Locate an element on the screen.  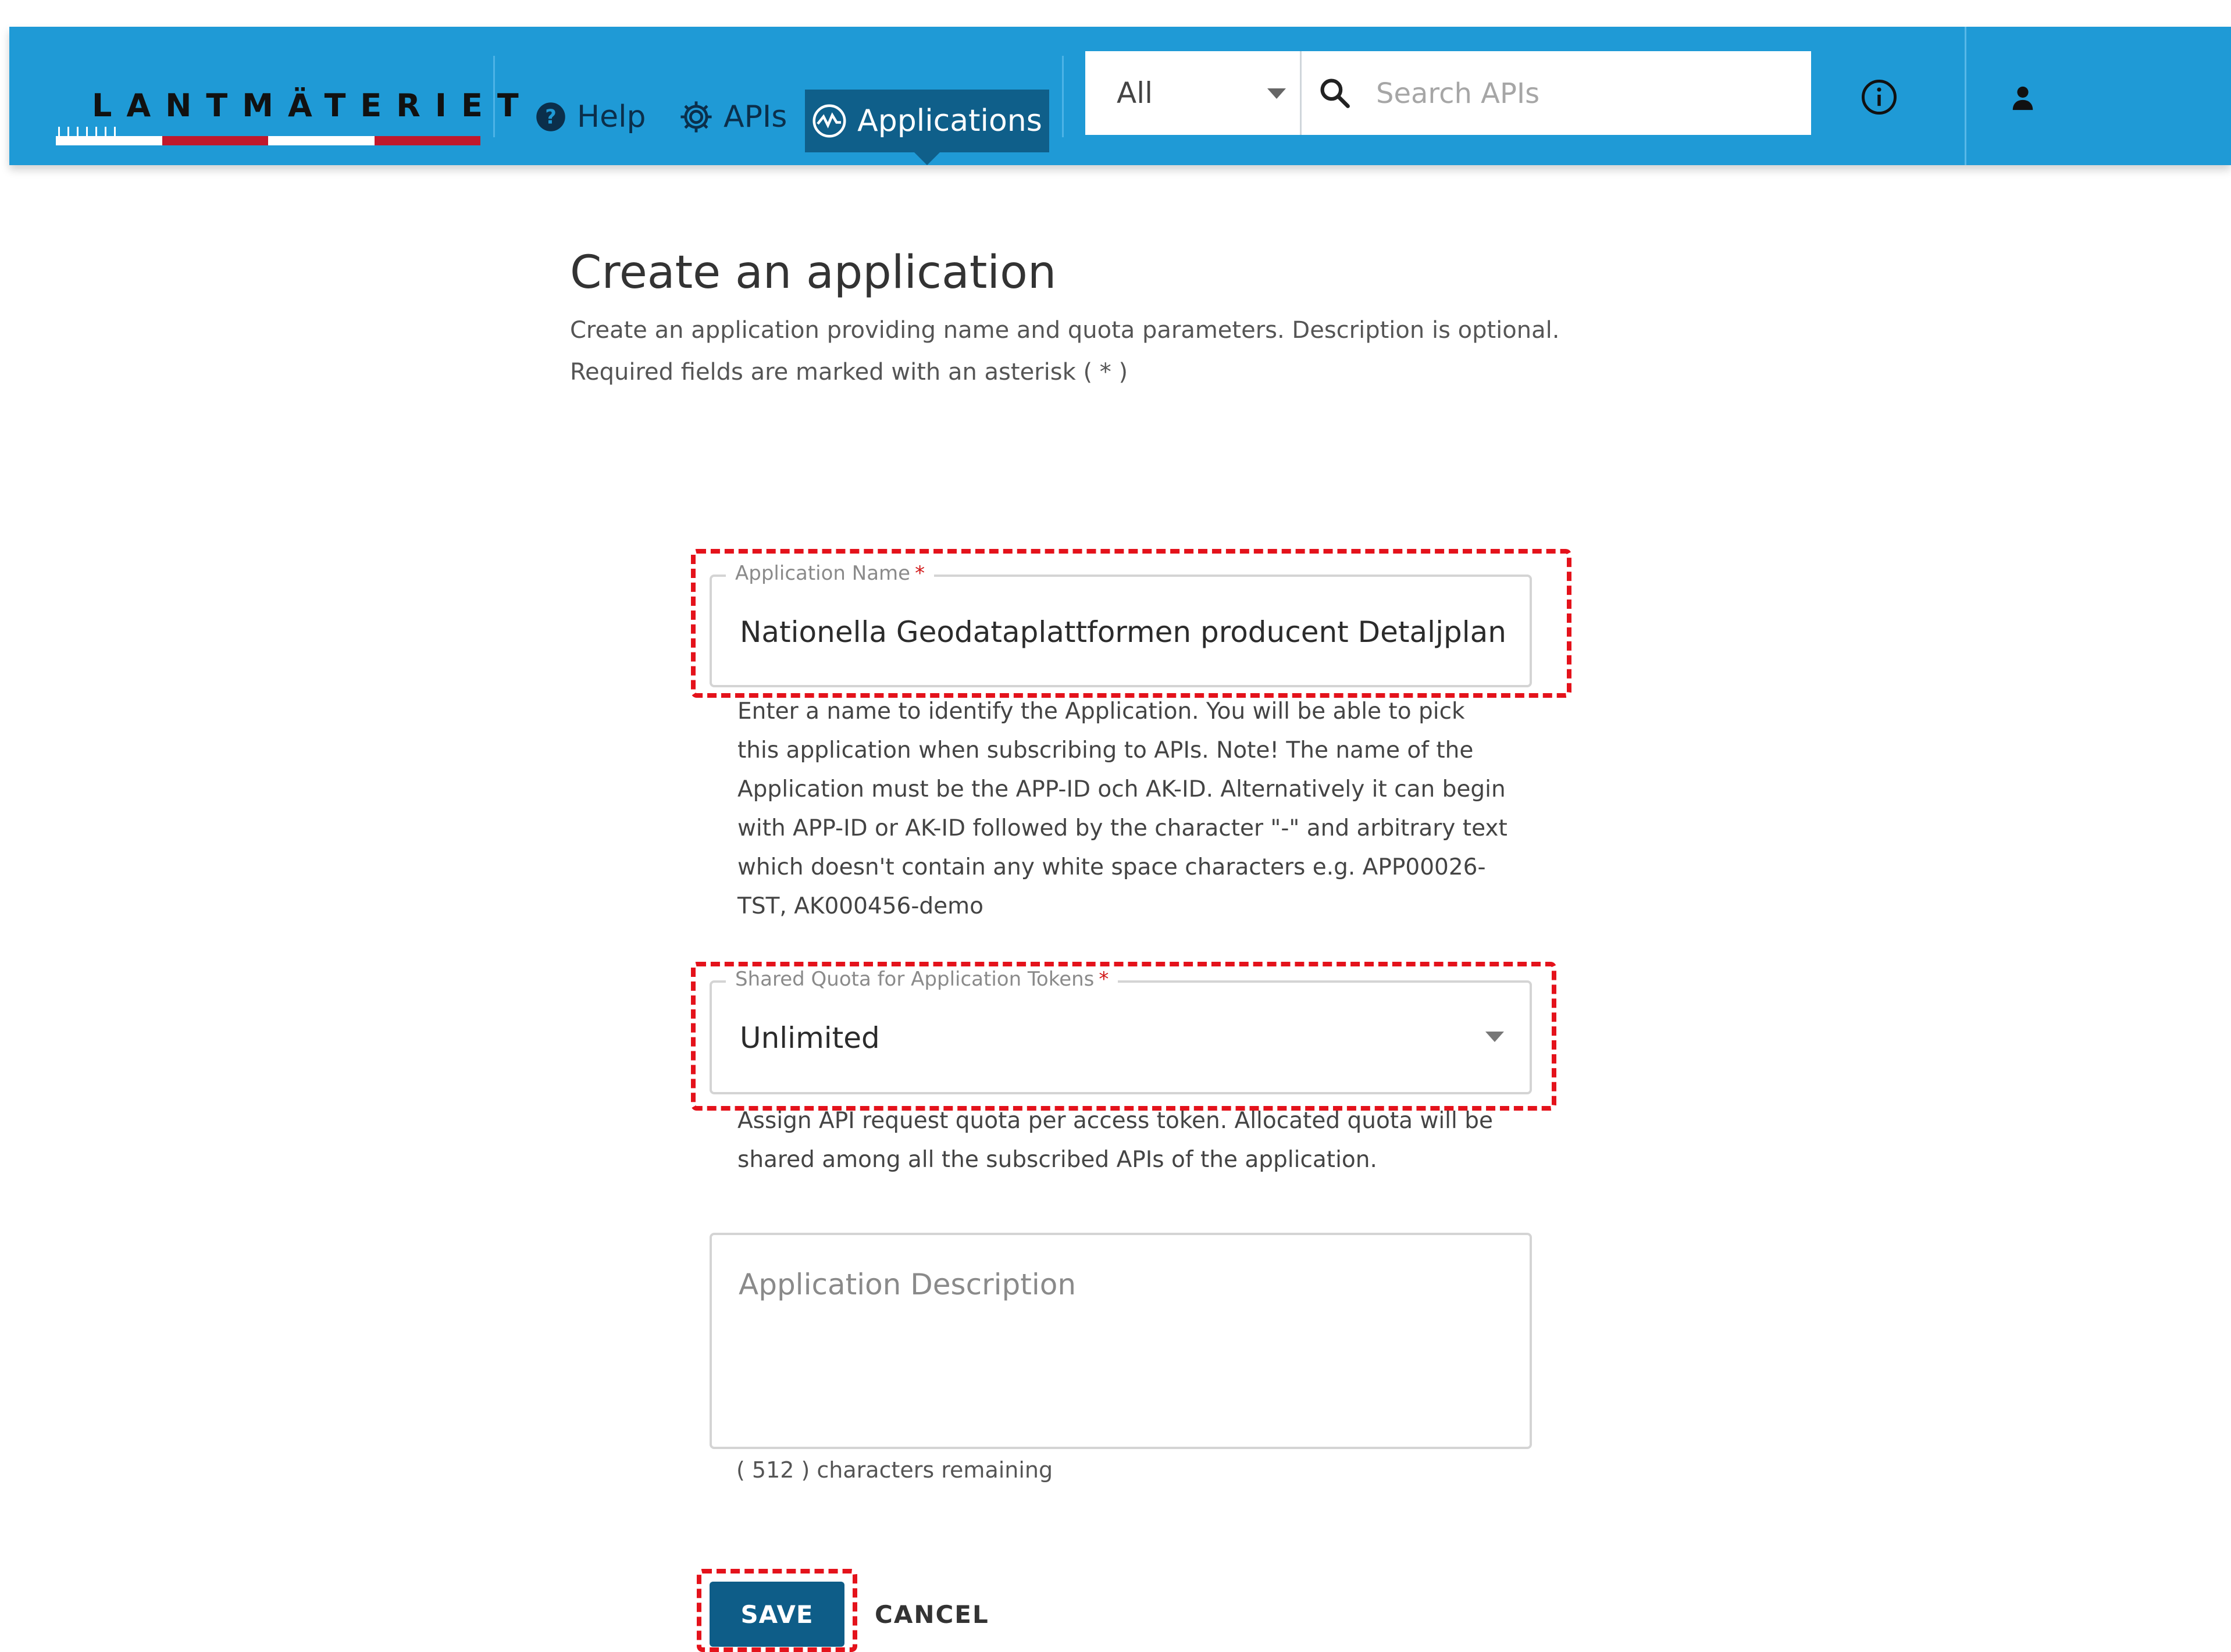
search-icon is located at coordinates (1335, 93).